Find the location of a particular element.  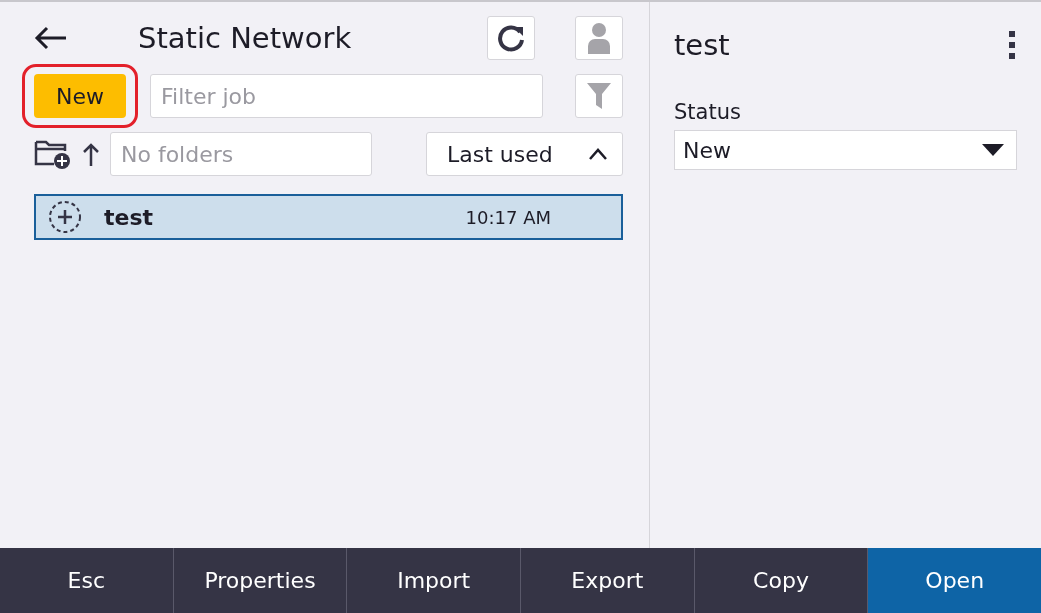

refresh-icon is located at coordinates (511, 38).